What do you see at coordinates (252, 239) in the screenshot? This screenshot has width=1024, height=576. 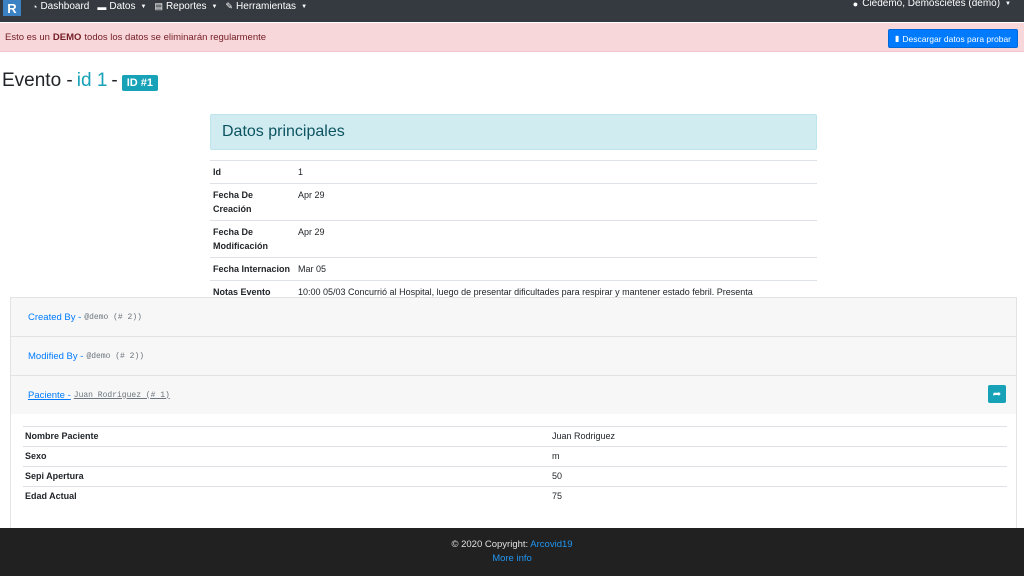 I see `row-key: Fecha De Modificación` at bounding box center [252, 239].